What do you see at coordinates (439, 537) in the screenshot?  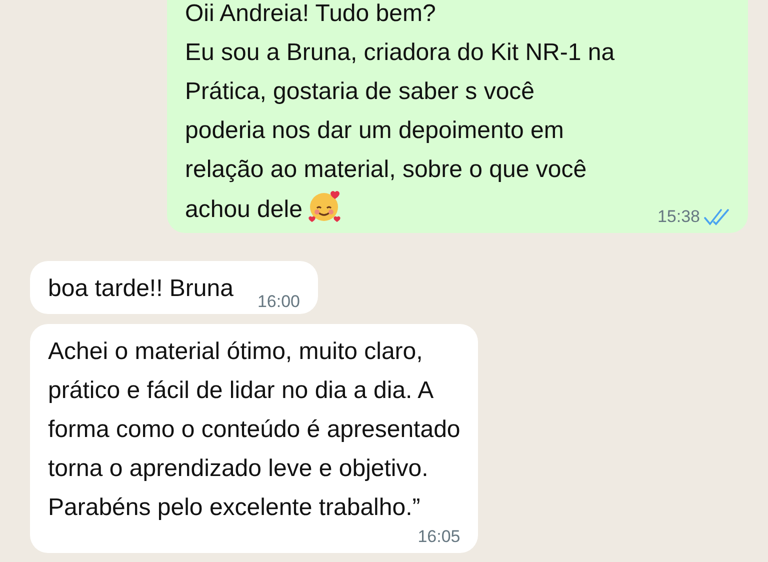 I see `message-time: 16:05` at bounding box center [439, 537].